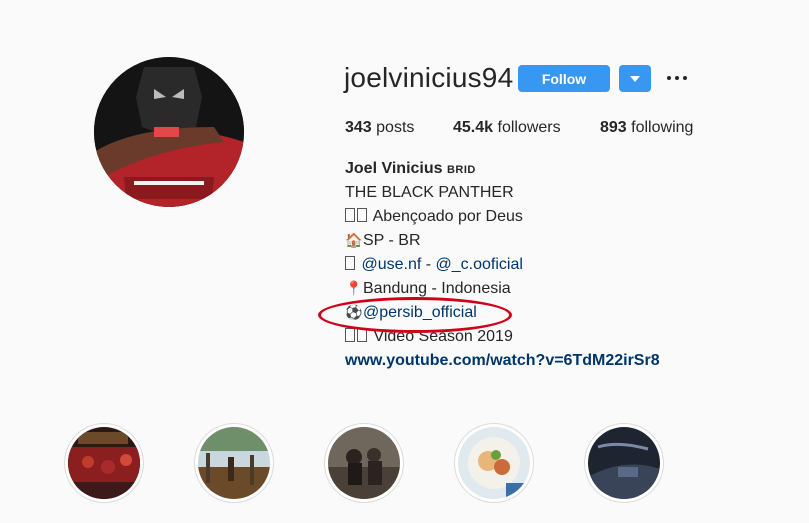 Image resolution: width=809 pixels, height=523 pixels. What do you see at coordinates (383, 240) in the screenshot?
I see `bio-line: 🏠SP - BR` at bounding box center [383, 240].